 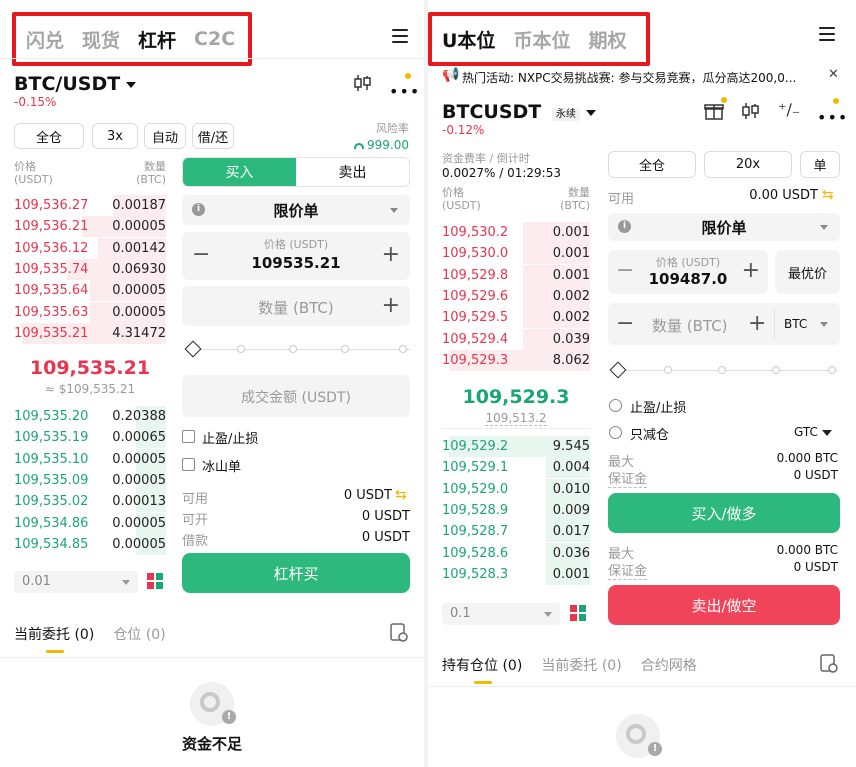 What do you see at coordinates (820, 164) in the screenshot?
I see `position-mode-button: 单` at bounding box center [820, 164].